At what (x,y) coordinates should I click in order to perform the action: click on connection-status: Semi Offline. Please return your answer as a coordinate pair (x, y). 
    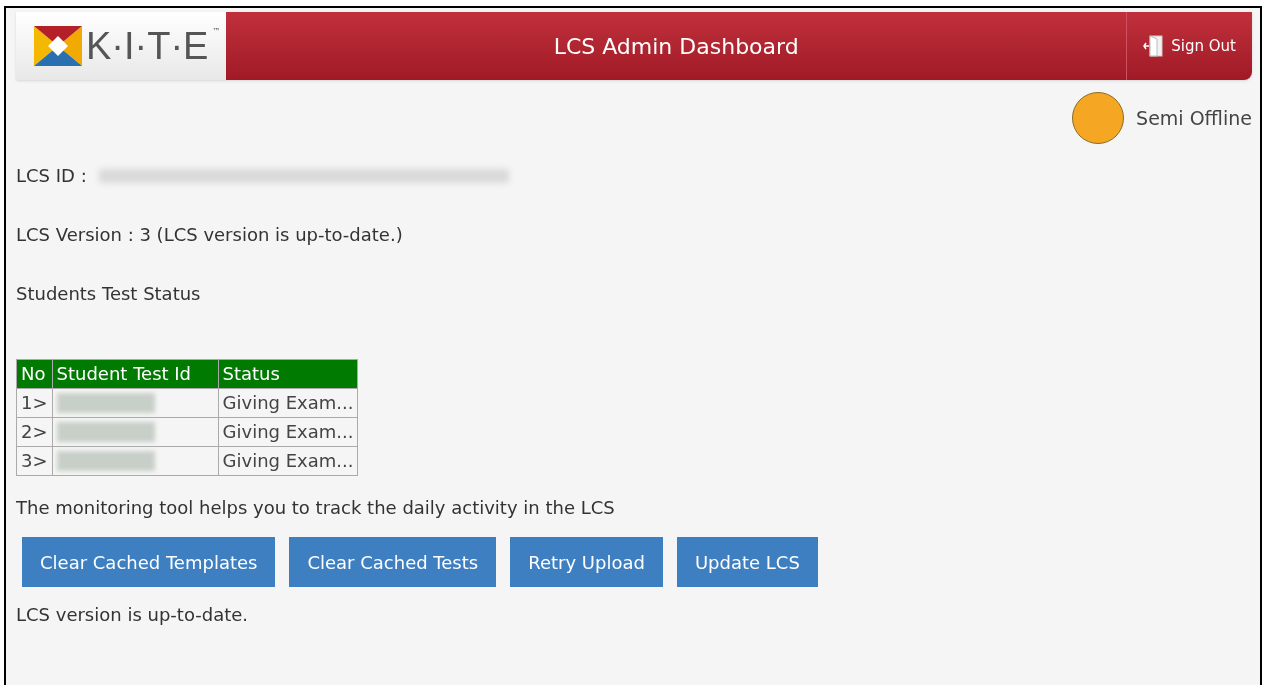
    Looking at the image, I should click on (1194, 118).